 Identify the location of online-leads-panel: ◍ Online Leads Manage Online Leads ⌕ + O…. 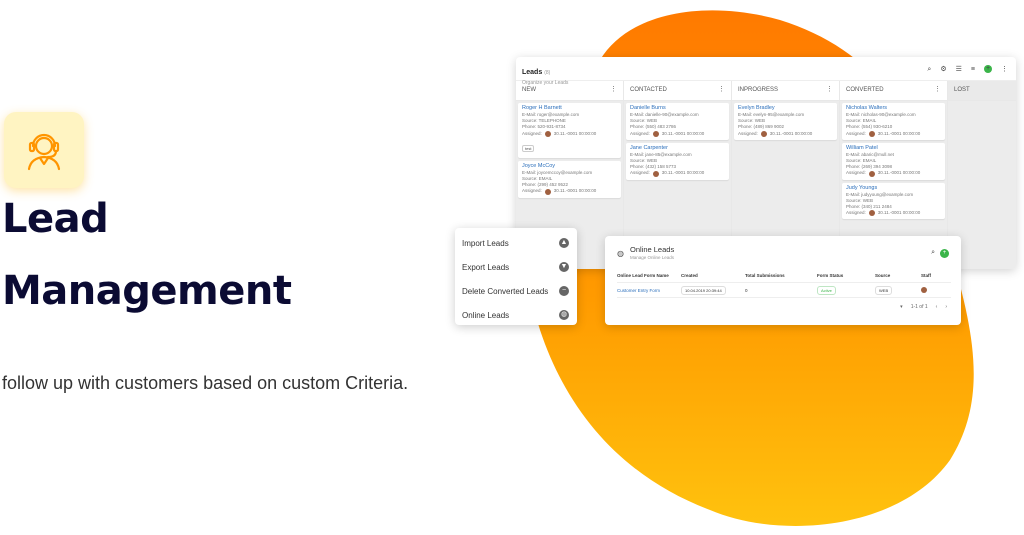
(783, 280).